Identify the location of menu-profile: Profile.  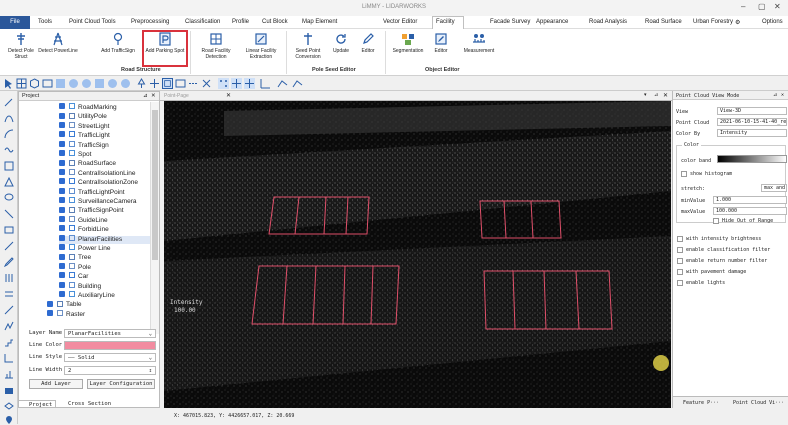
(240, 22).